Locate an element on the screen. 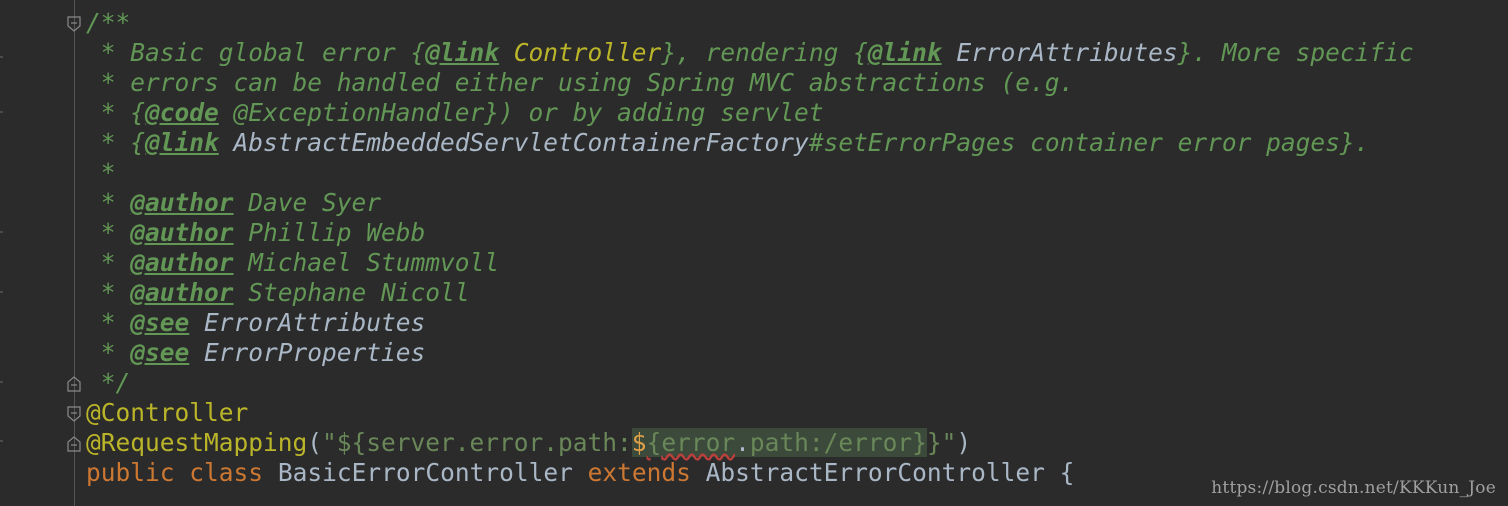 The width and height of the screenshot is (1508, 506). code-line-7: * @author Dave Syer is located at coordinates (750, 203).